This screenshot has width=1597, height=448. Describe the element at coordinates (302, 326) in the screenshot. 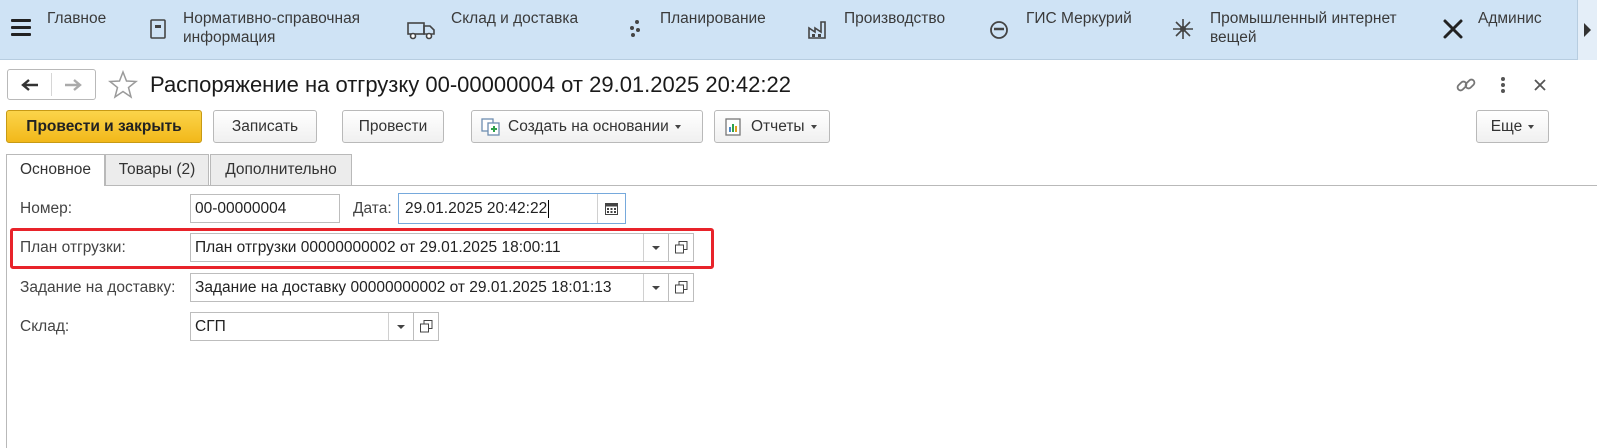

I see `warehouse-field: СГП` at that location.